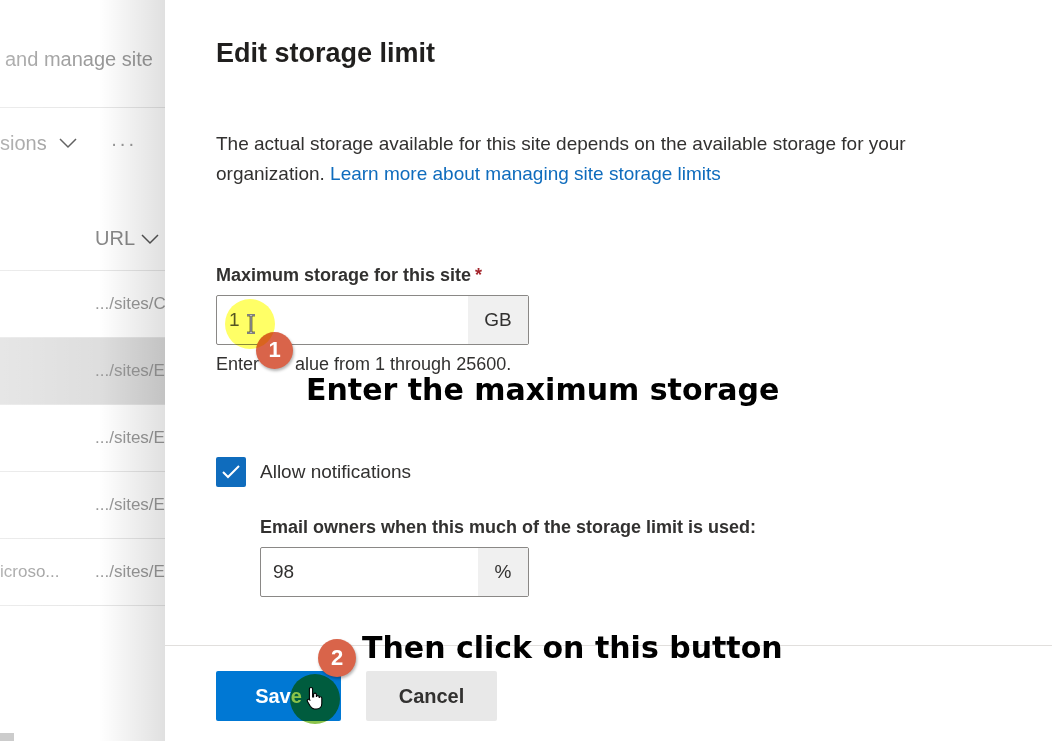 The image size is (1052, 741). I want to click on unit-suffix: %, so click(503, 572).